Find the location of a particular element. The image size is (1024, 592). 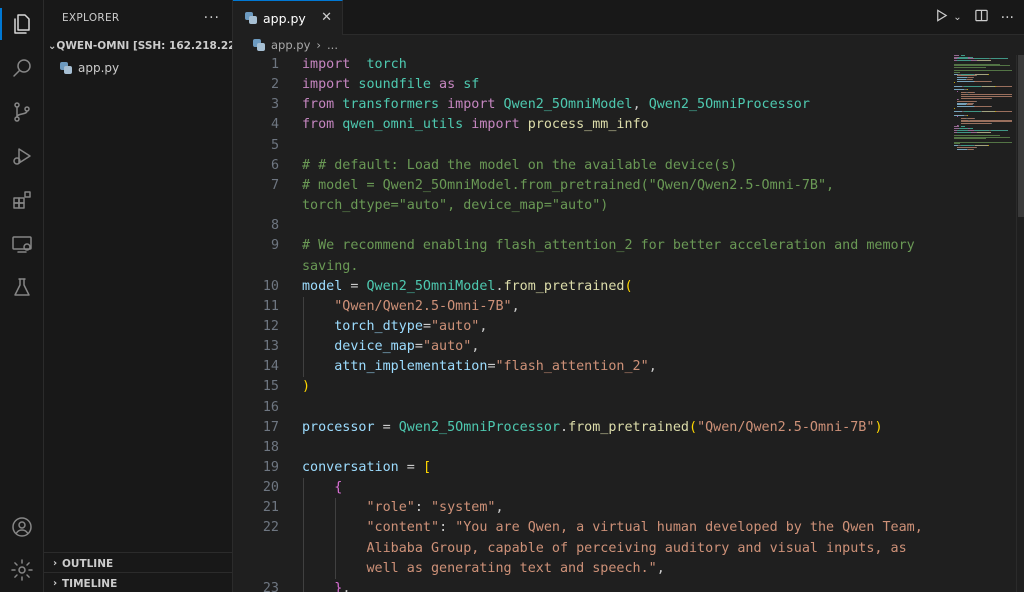

activity-bar is located at coordinates (22, 296).